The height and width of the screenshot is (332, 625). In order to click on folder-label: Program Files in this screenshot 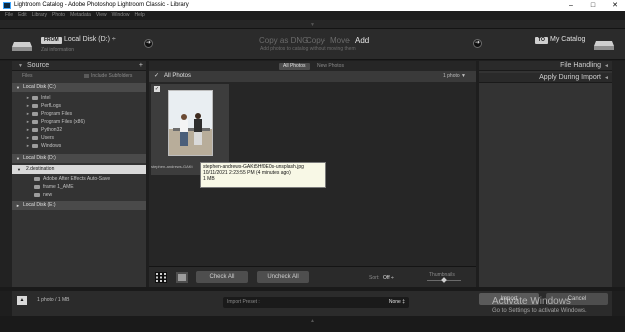, I will do `click(57, 114)`.